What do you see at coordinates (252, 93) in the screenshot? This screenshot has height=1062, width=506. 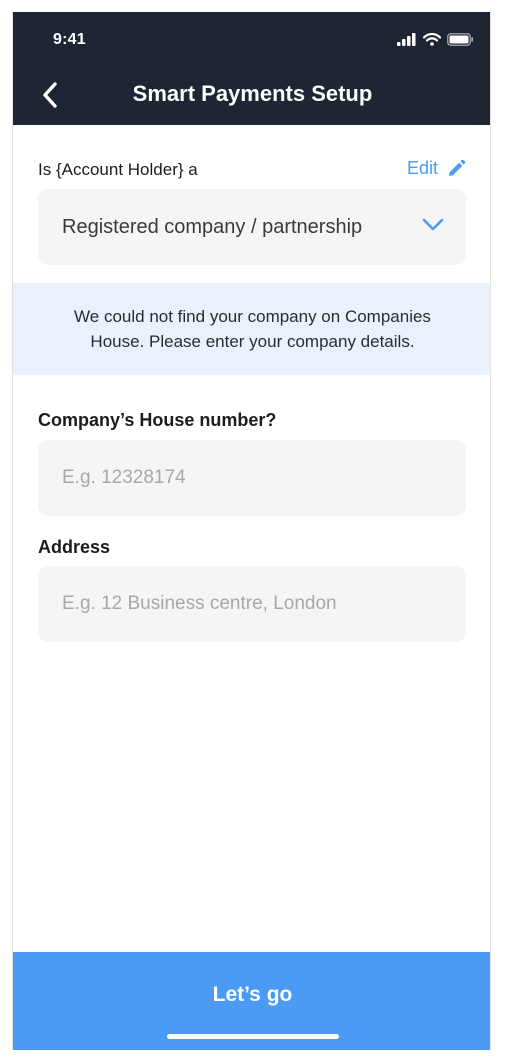 I see `page-title: Smart Payments Setup` at bounding box center [252, 93].